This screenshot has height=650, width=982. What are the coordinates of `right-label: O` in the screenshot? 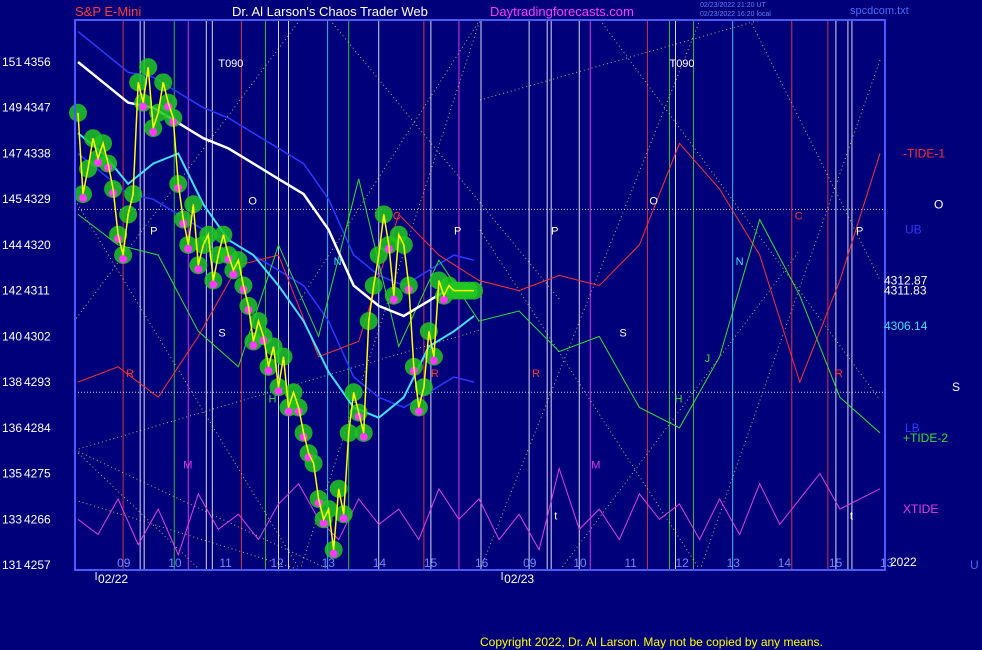 It's located at (938, 204).